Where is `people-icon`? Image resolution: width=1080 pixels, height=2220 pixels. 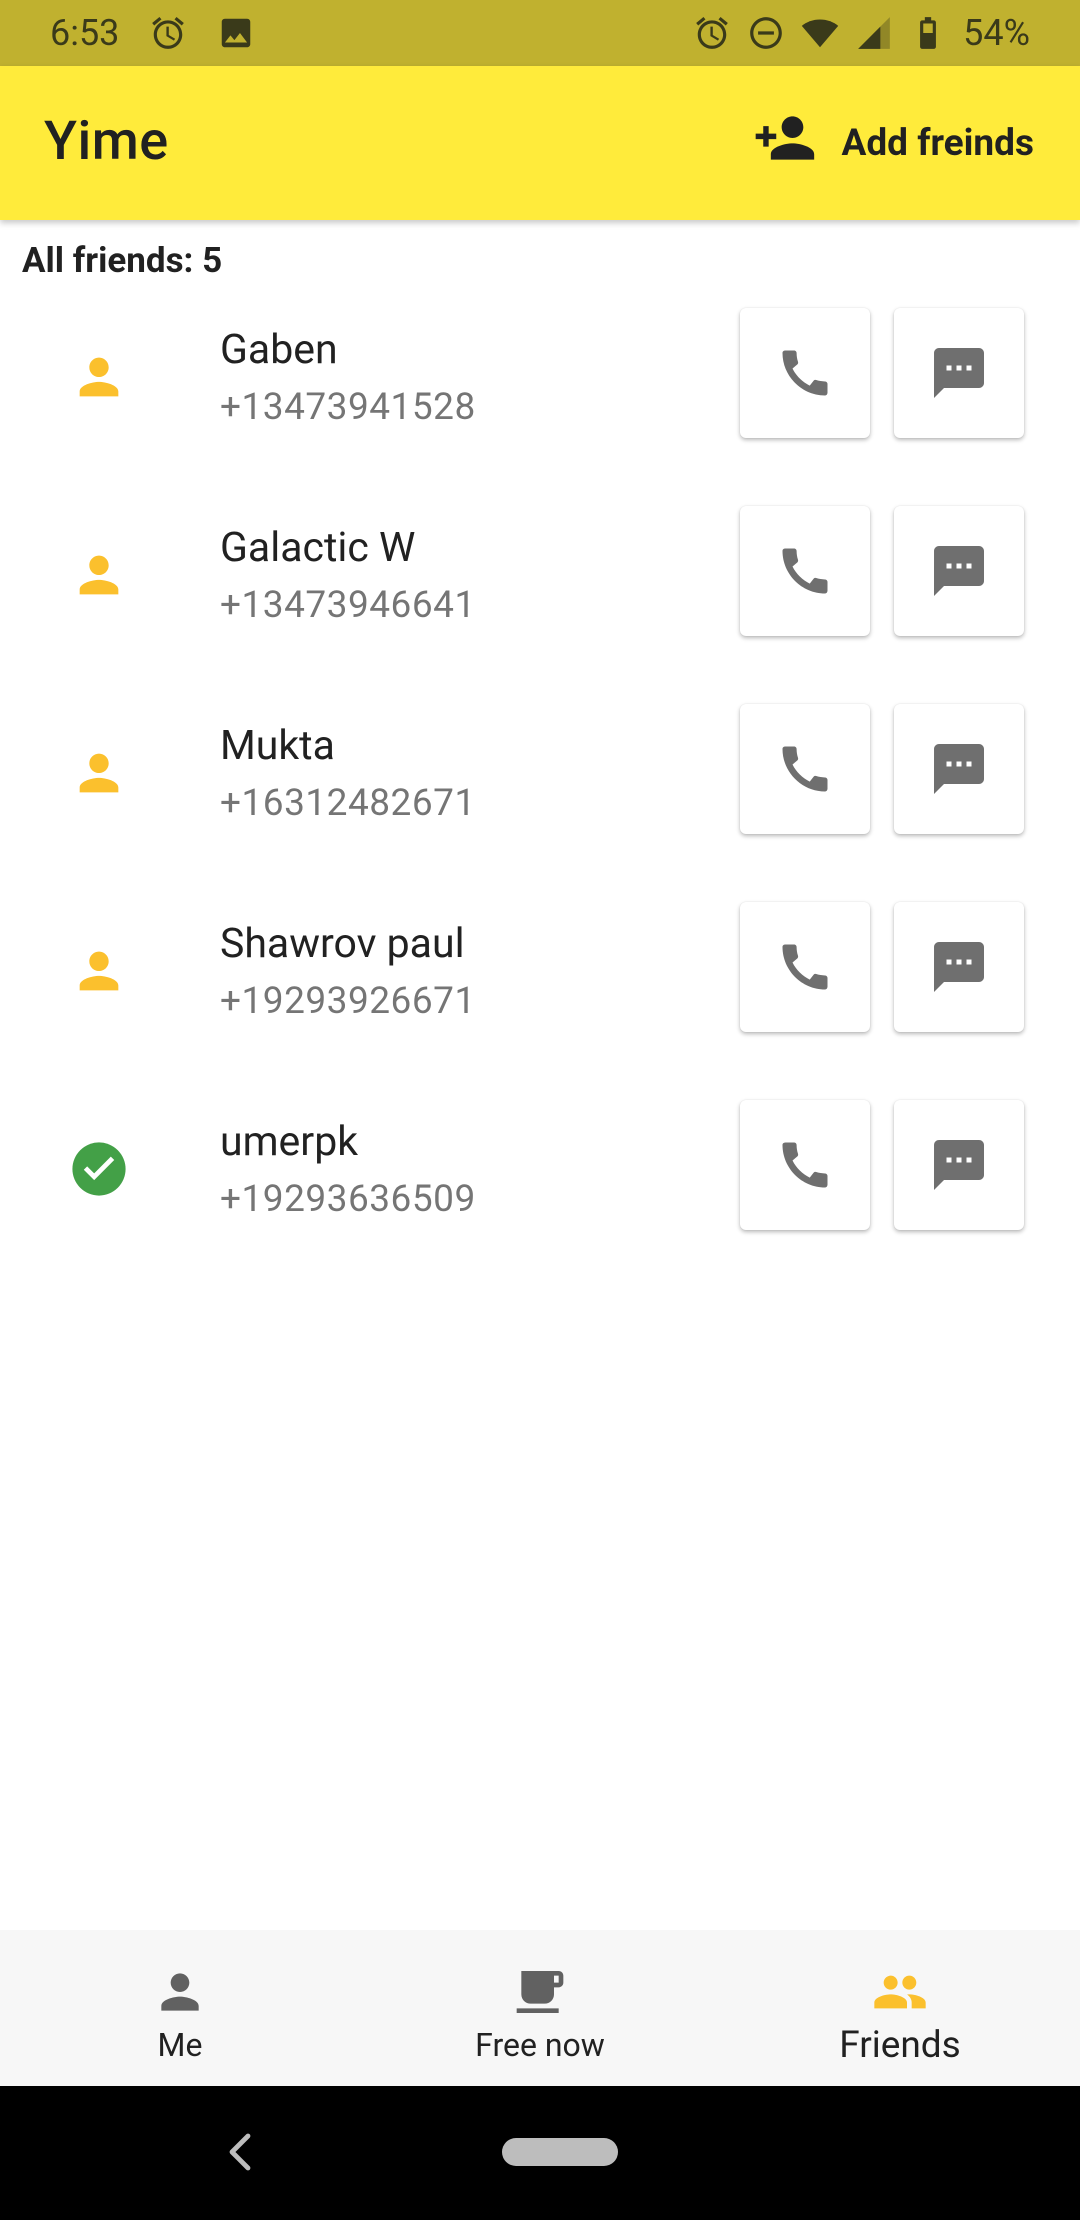
people-icon is located at coordinates (900, 1992).